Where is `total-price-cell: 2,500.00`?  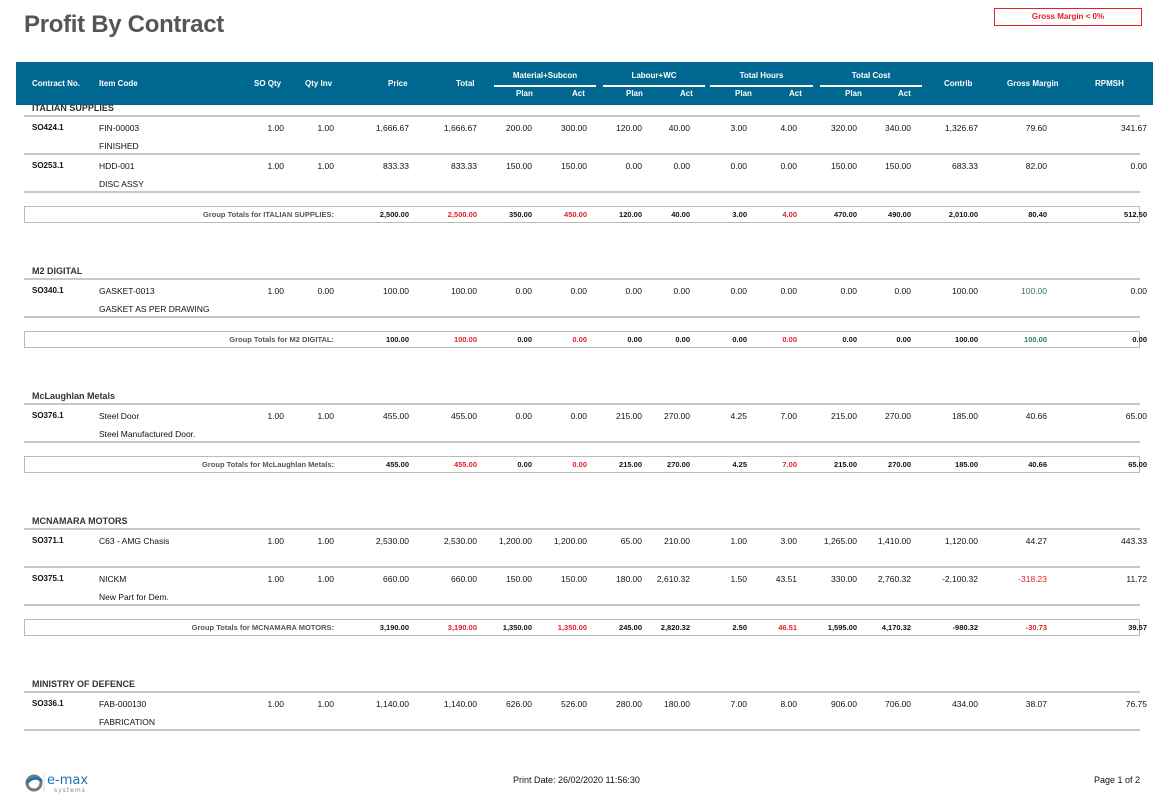 total-price-cell: 2,500.00 is located at coordinates (394, 214).